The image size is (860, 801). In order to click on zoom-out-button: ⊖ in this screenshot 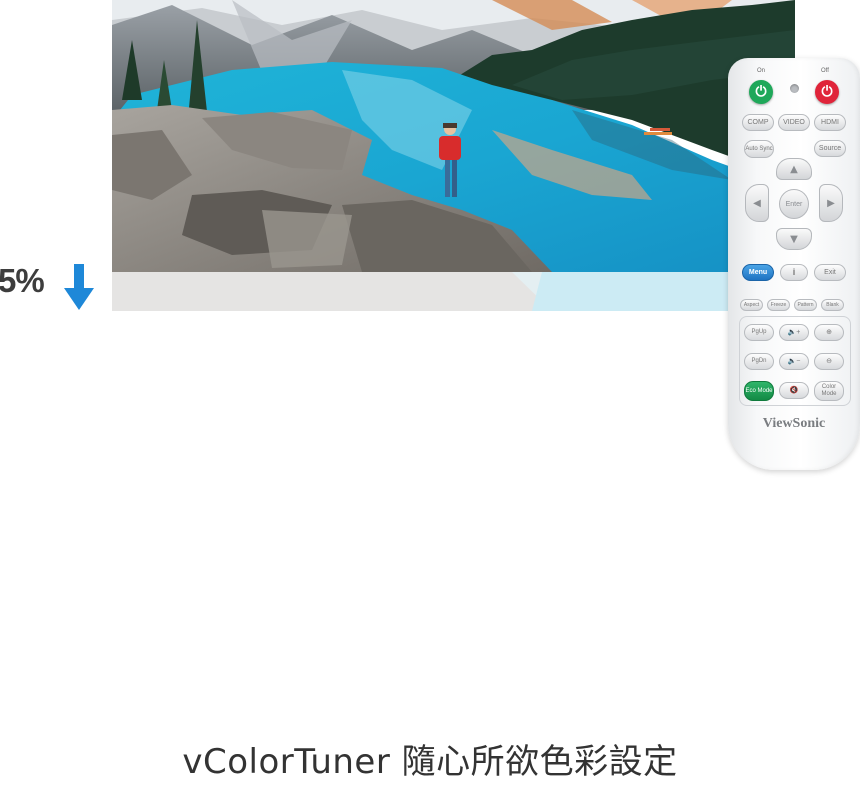, I will do `click(829, 361)`.